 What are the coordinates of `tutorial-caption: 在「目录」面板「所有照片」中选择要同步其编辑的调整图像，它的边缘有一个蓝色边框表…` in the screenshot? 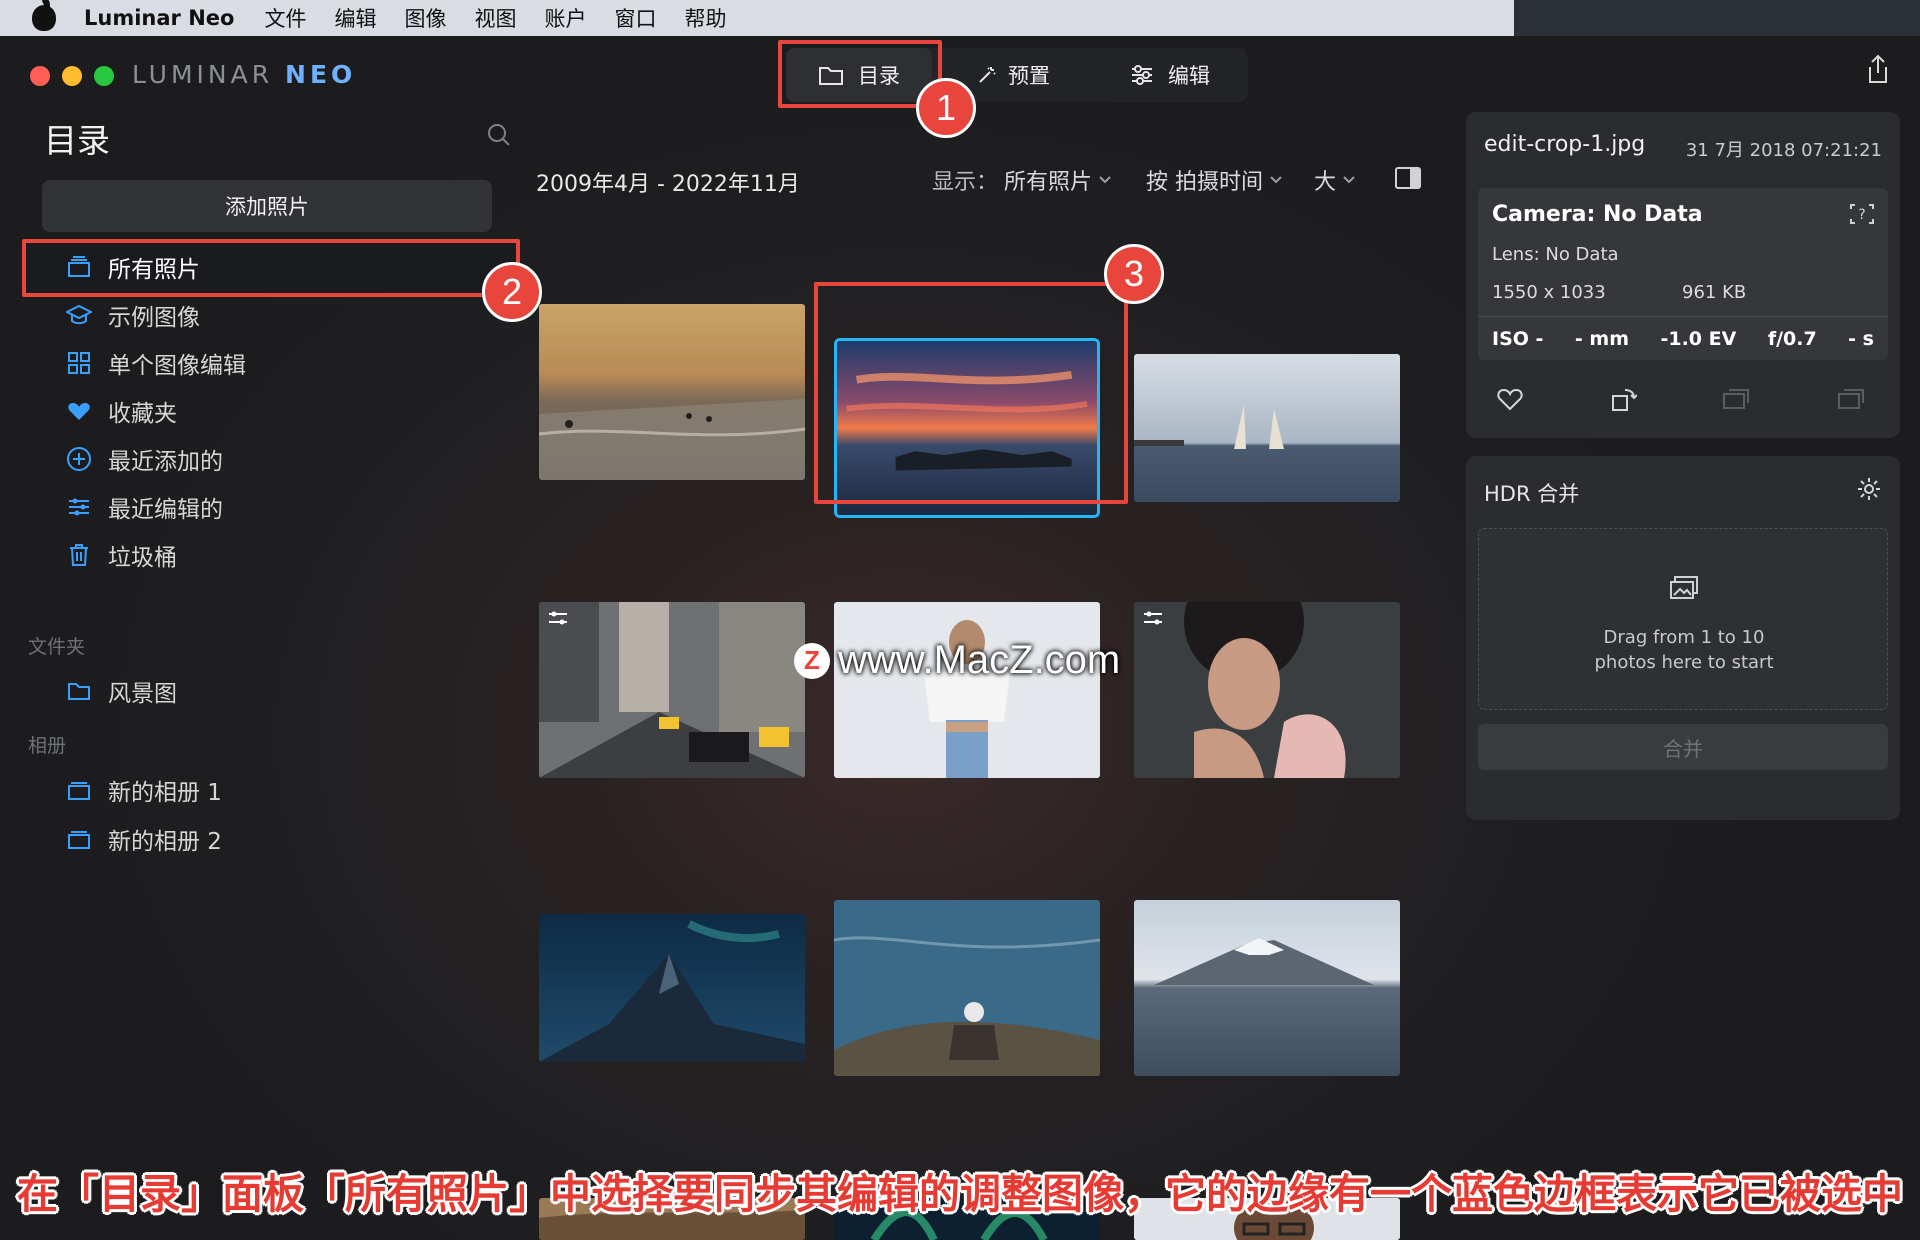 It's located at (960, 1194).